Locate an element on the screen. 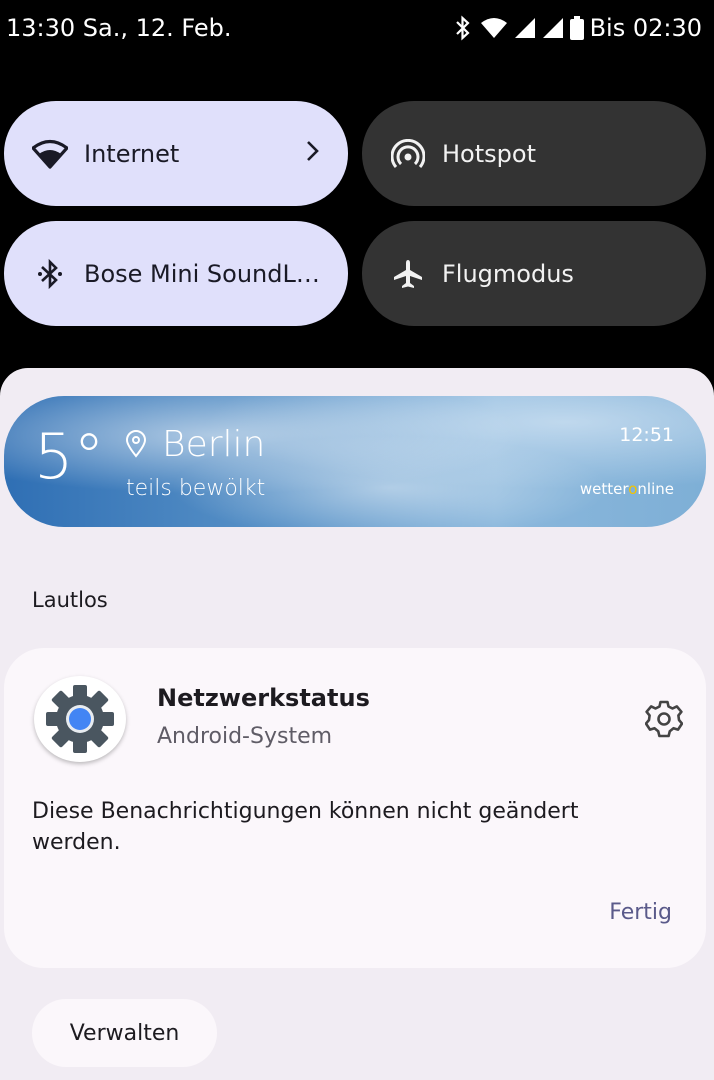  hotspot-icon is located at coordinates (408, 154).